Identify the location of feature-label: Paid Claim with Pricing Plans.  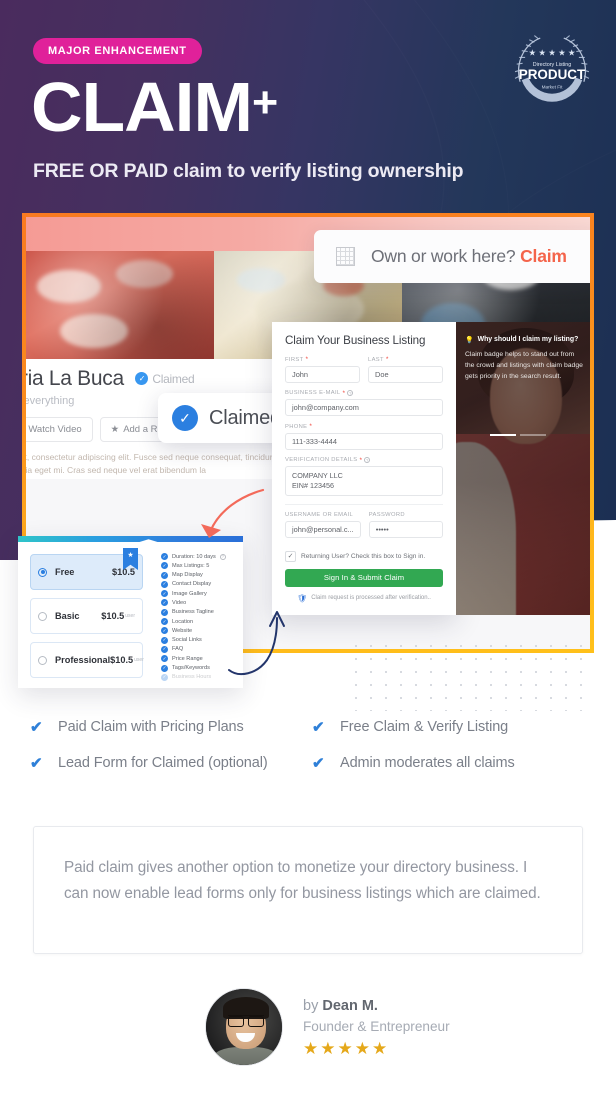
(151, 727).